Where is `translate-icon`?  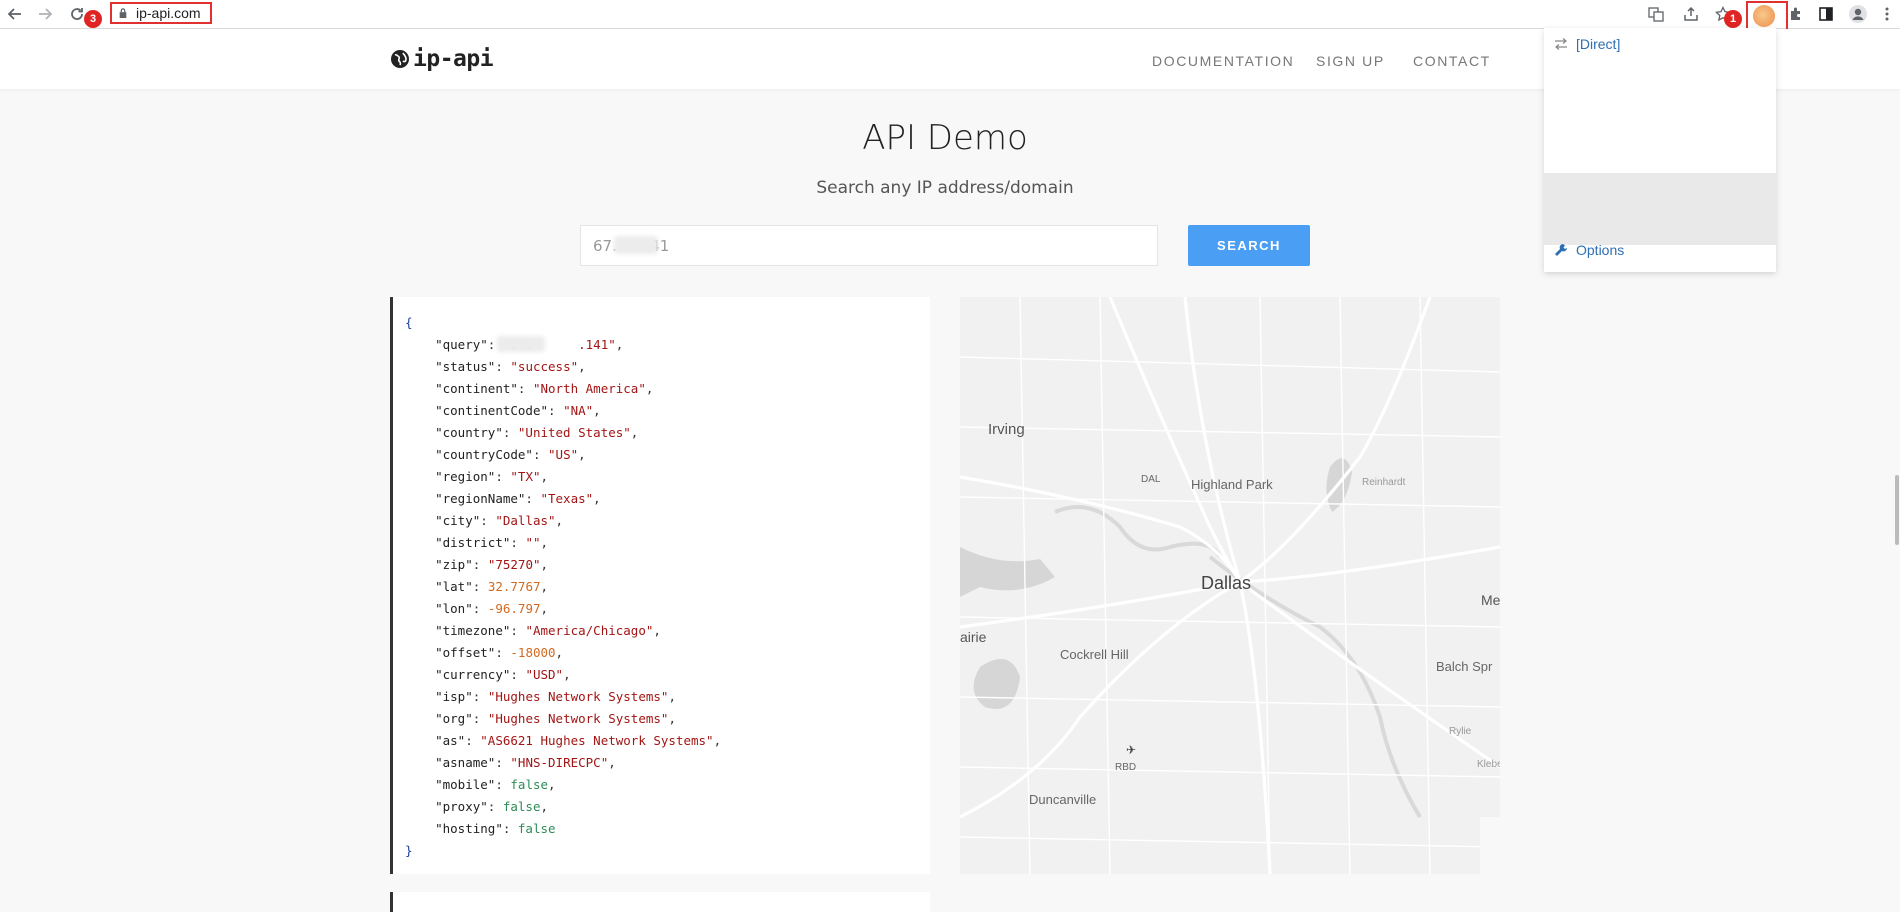 translate-icon is located at coordinates (1656, 14).